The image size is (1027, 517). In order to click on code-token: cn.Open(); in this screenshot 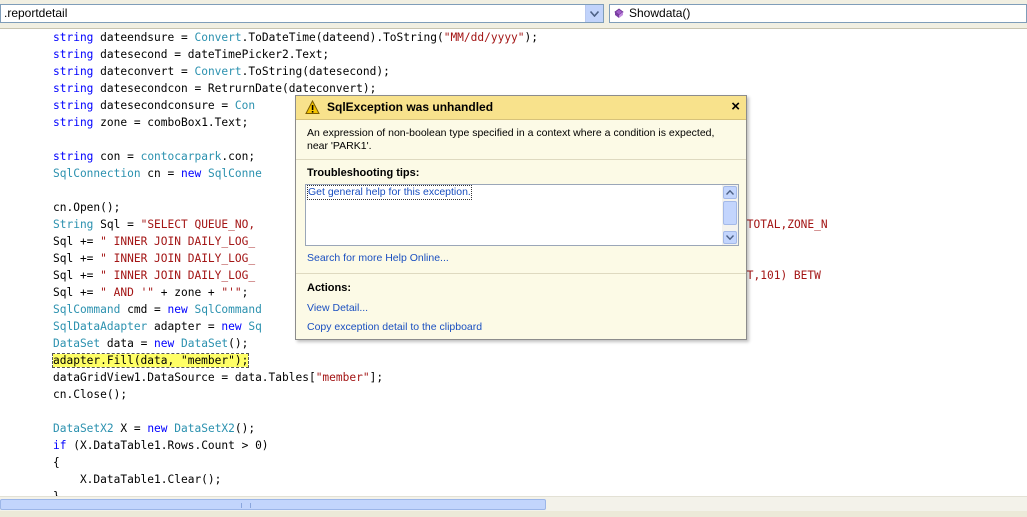, I will do `click(87, 207)`.